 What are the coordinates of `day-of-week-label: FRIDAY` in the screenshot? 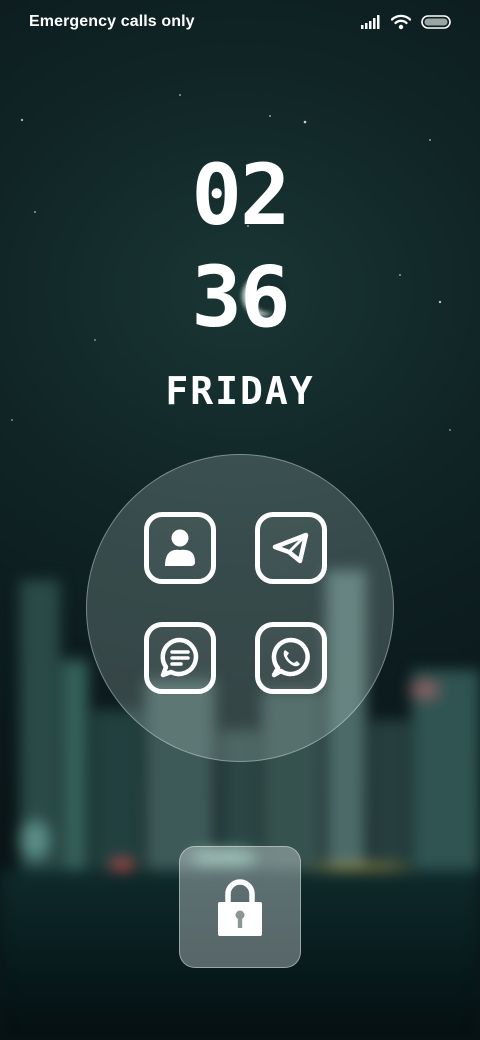 It's located at (240, 391).